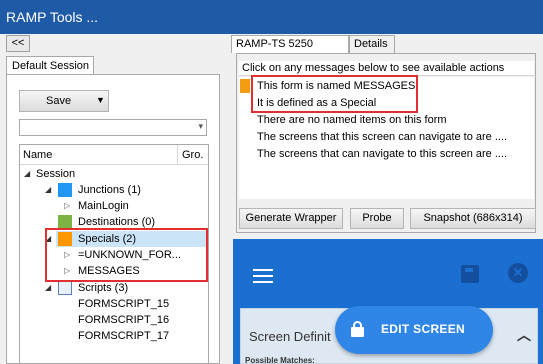 The image size is (543, 364). I want to click on tree-node-formscript-17: FORMSCRIPT_17, so click(114, 336).